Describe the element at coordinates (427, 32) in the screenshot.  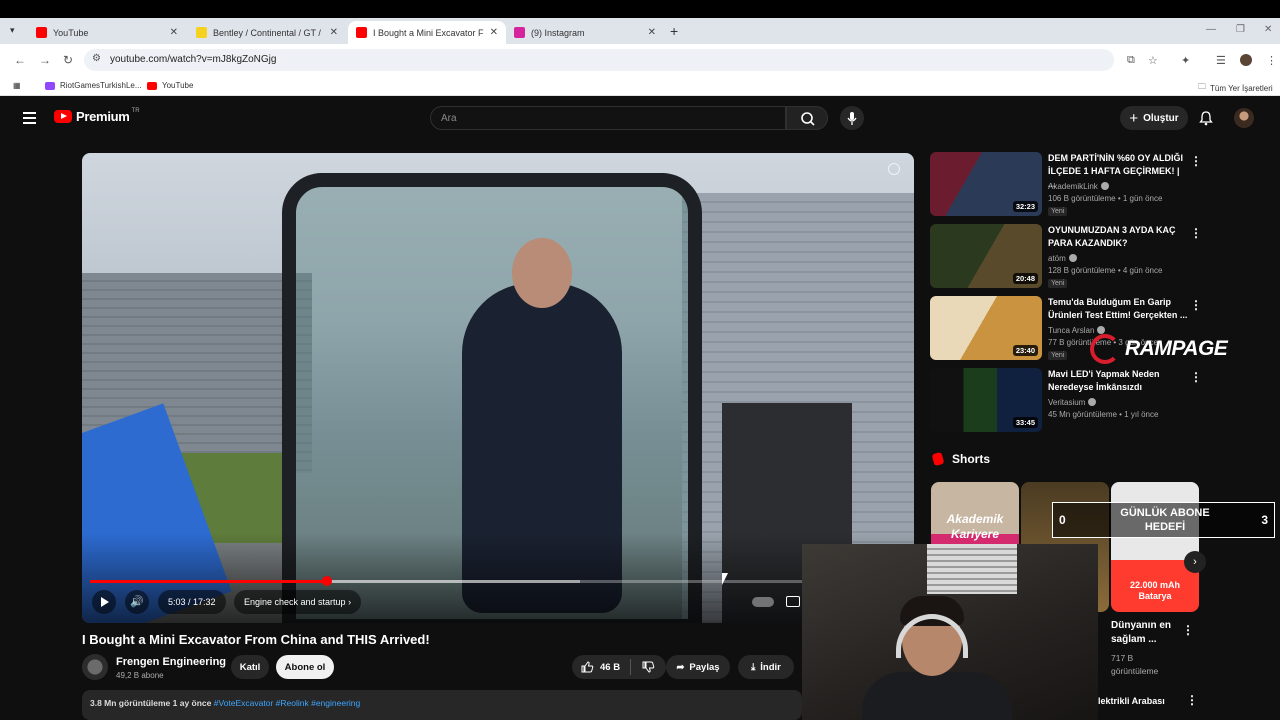
I see `tab-excavator-video: I Bought a Mini Excavator From ✕` at that location.